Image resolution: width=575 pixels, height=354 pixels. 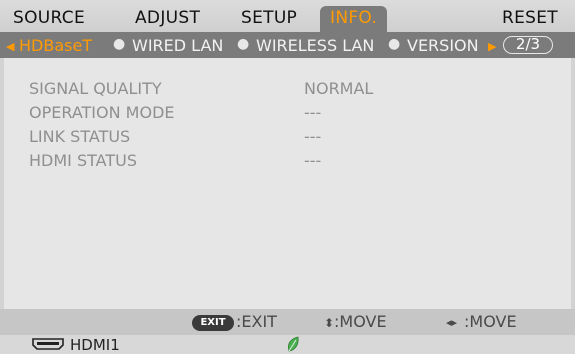 I want to click on row-label: SIGNAL QUALITY, so click(x=95, y=88).